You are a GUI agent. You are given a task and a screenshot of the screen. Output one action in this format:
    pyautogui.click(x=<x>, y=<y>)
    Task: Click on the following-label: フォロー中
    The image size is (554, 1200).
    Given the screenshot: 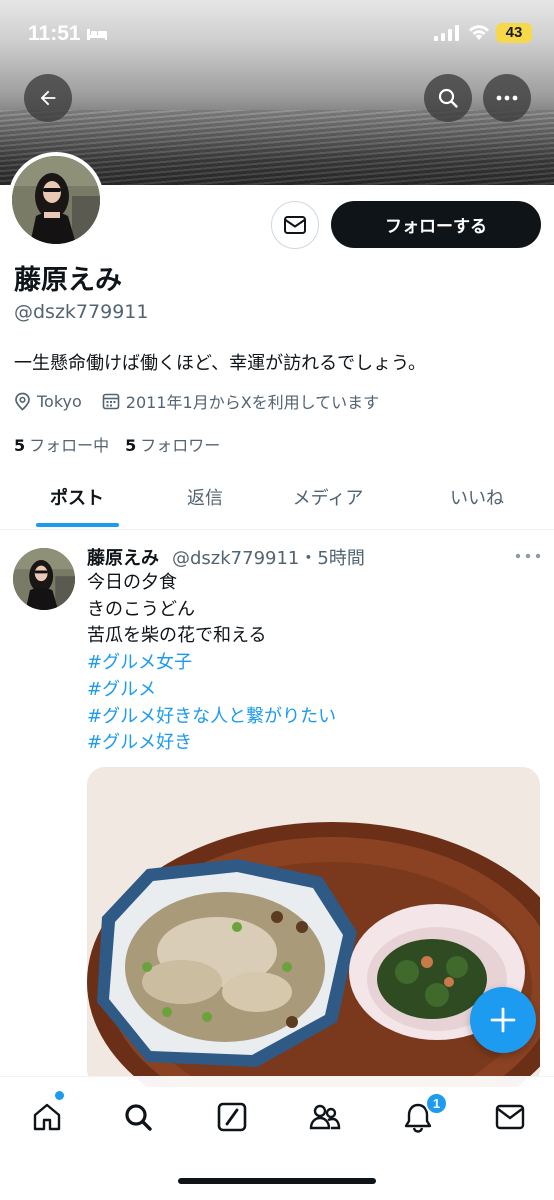 What is the action you would take?
    pyautogui.click(x=69, y=445)
    